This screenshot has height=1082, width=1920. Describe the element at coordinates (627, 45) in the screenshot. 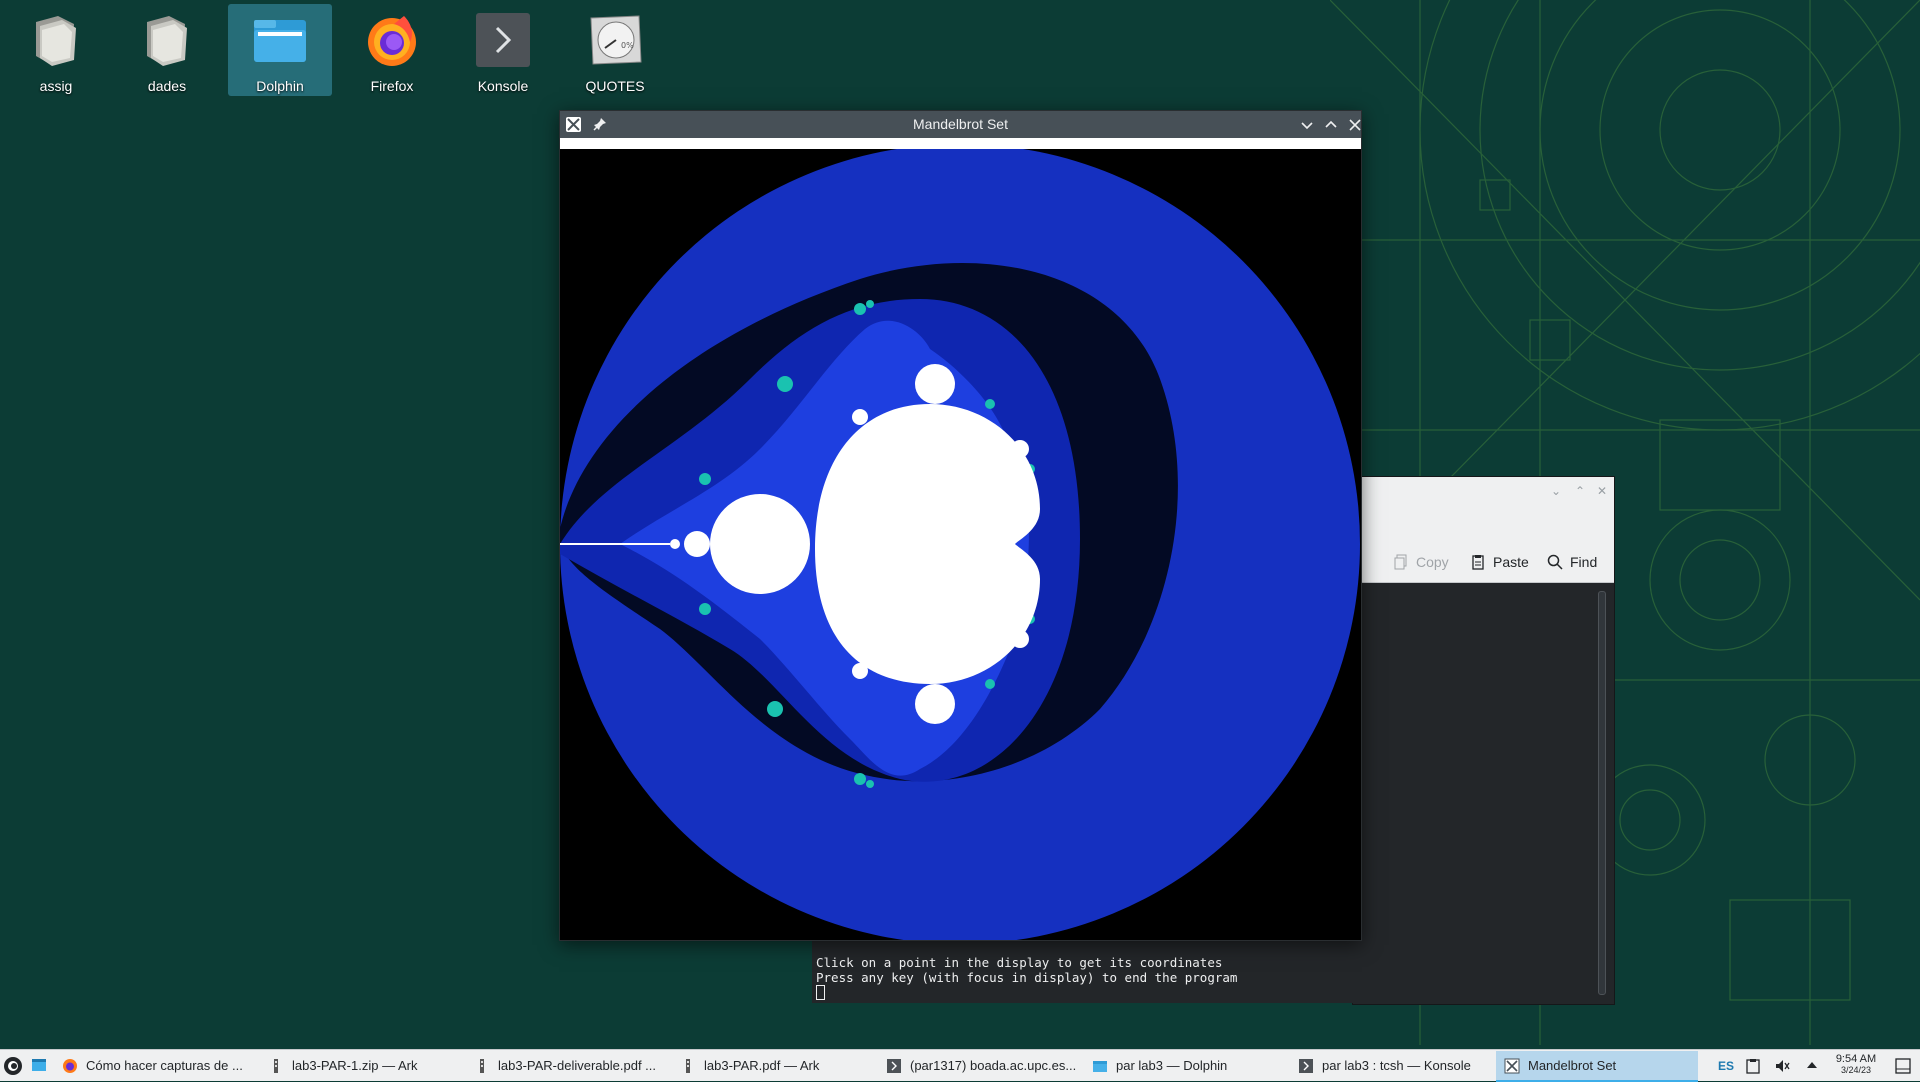

I see `svg-text: 0%` at that location.